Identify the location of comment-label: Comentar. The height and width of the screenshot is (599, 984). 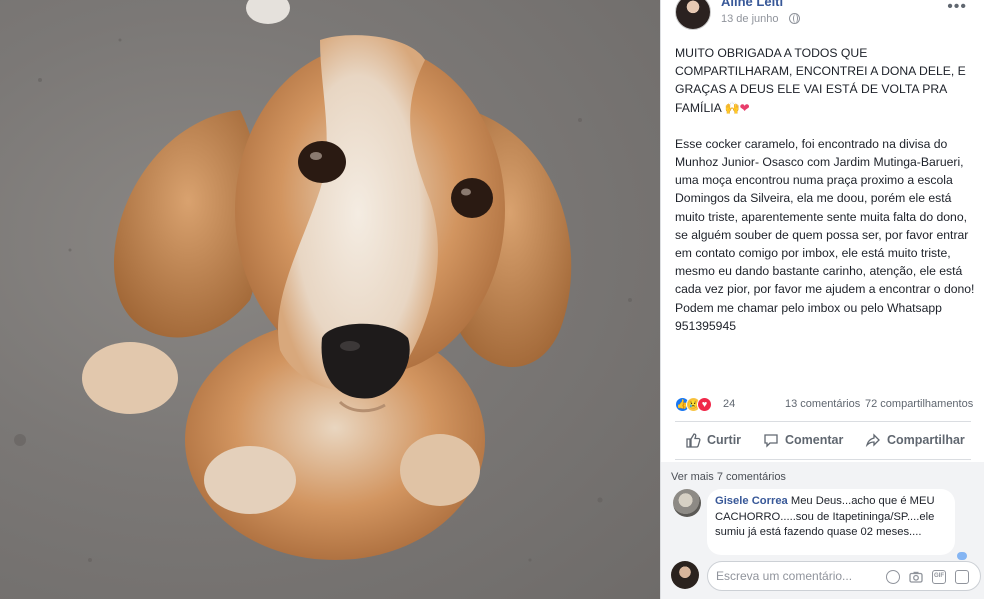
(814, 440).